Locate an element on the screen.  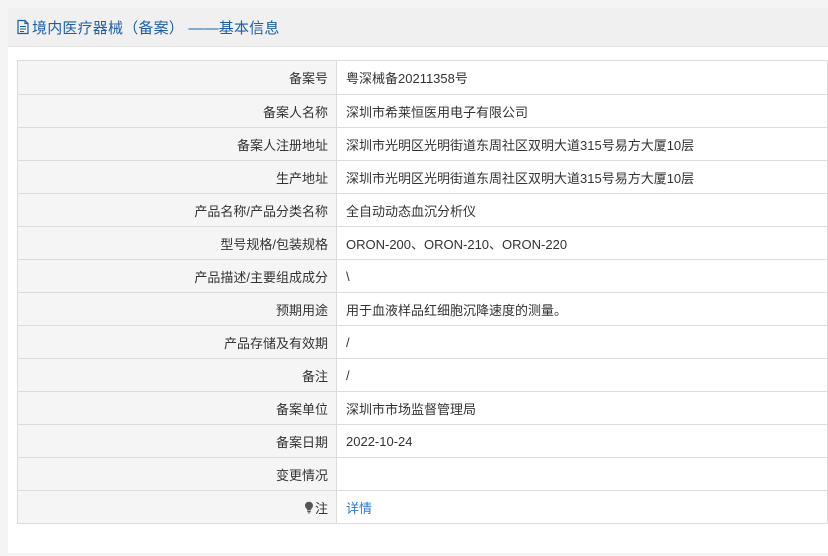
table-row: 备案单位 深圳市市场监督管理局 is located at coordinates (422, 408).